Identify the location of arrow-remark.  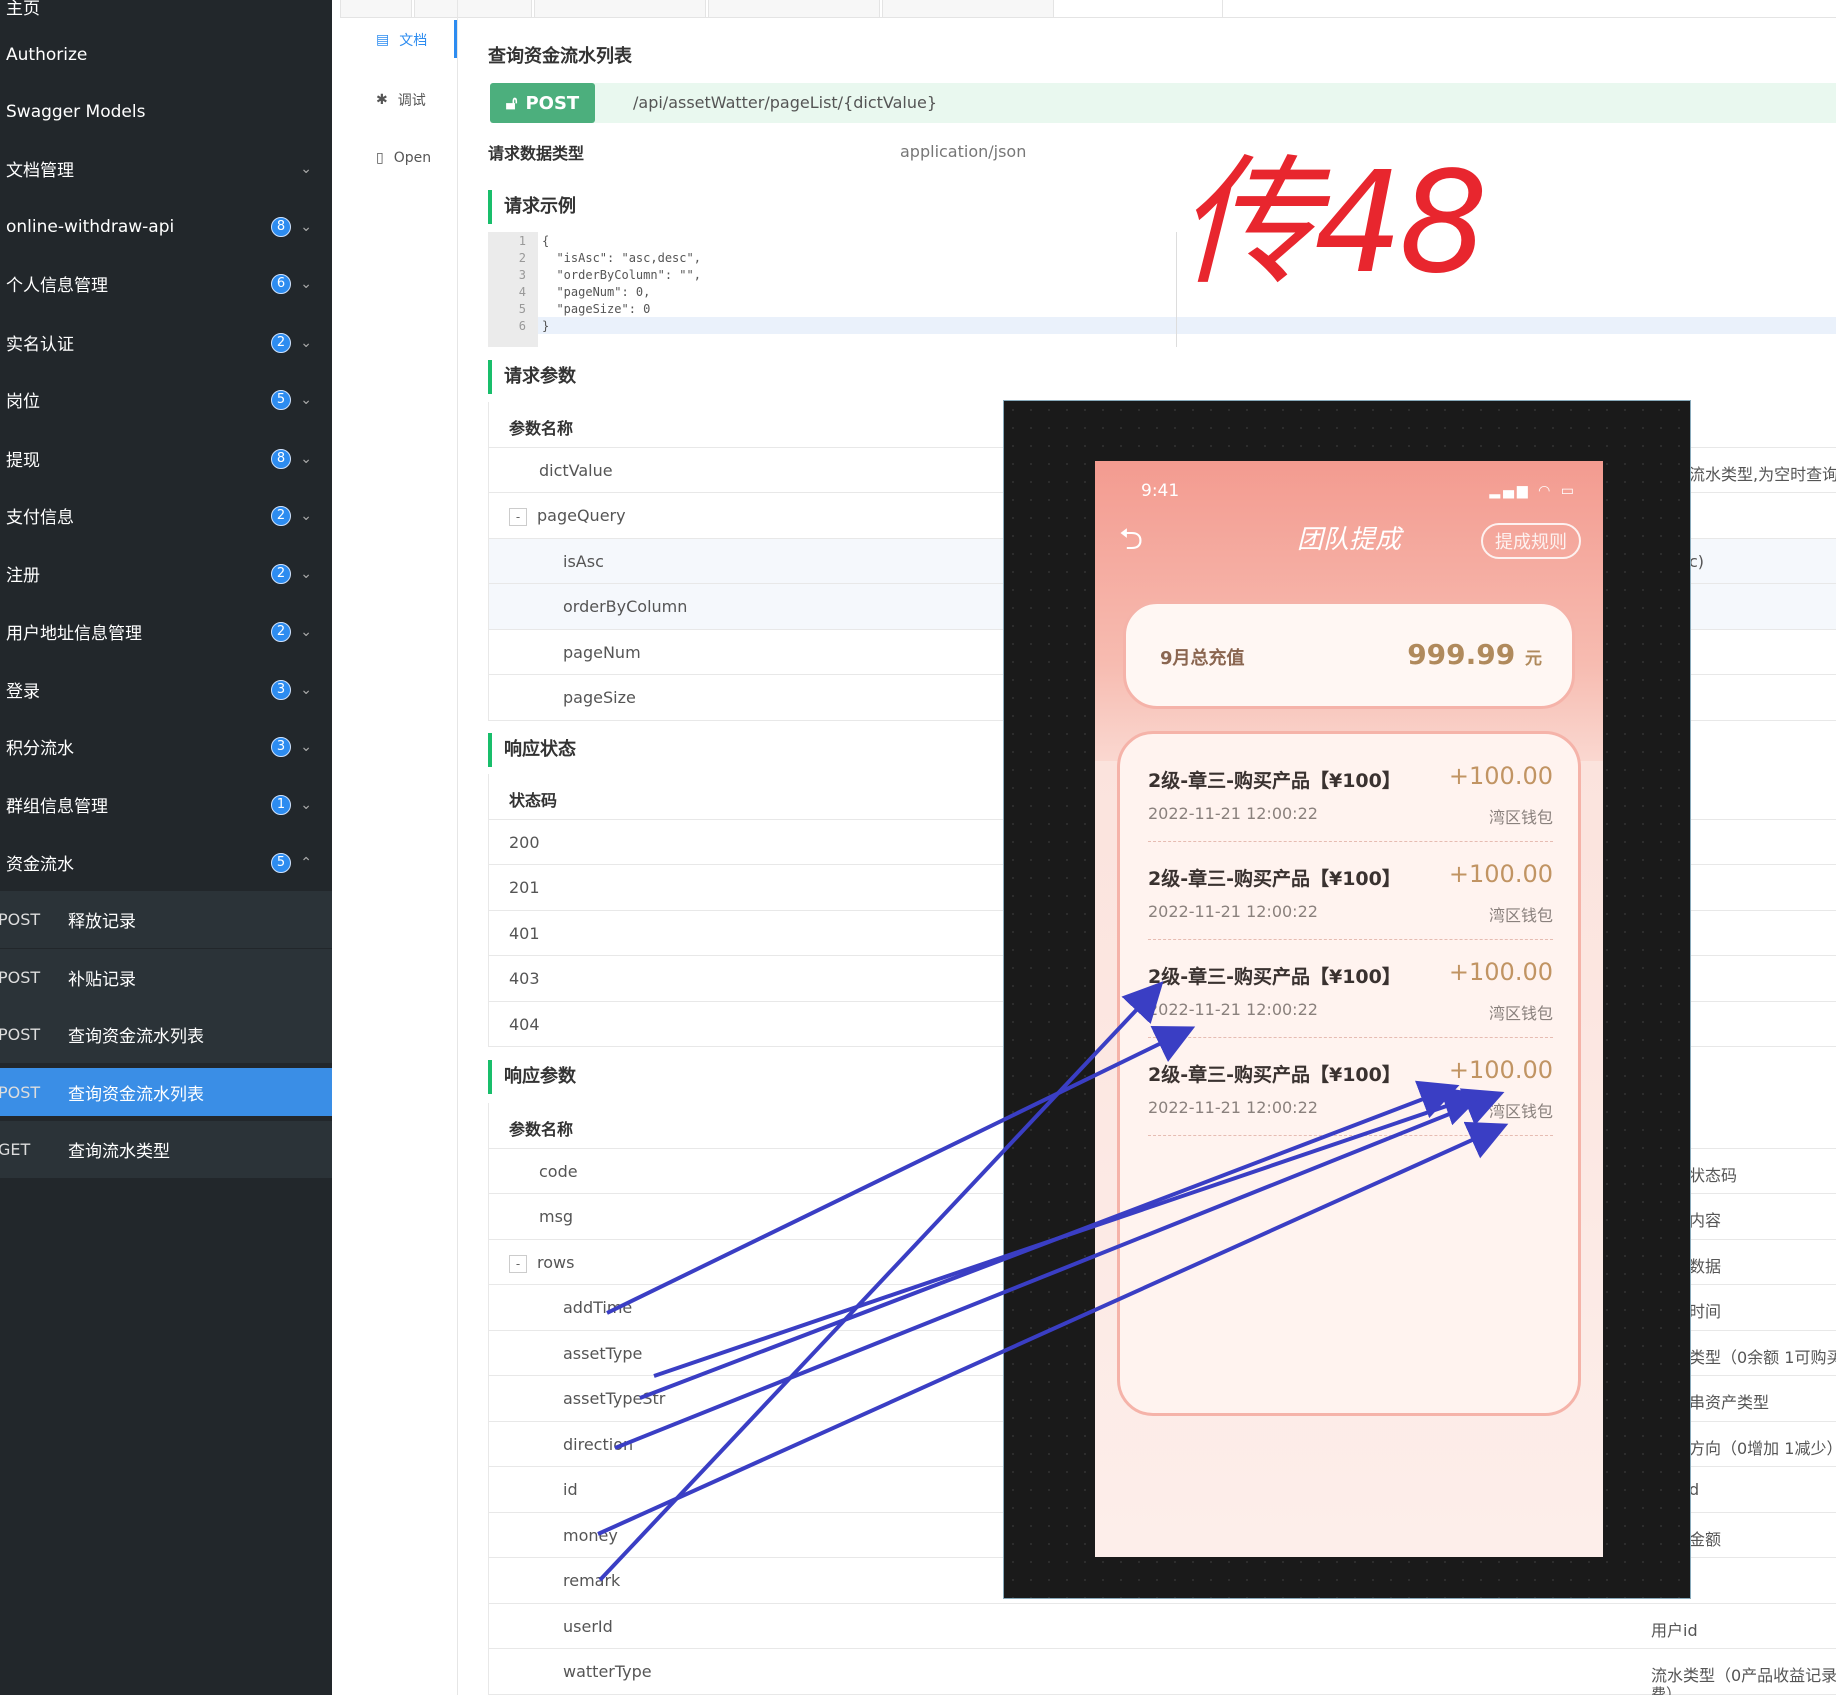
(881, 1281).